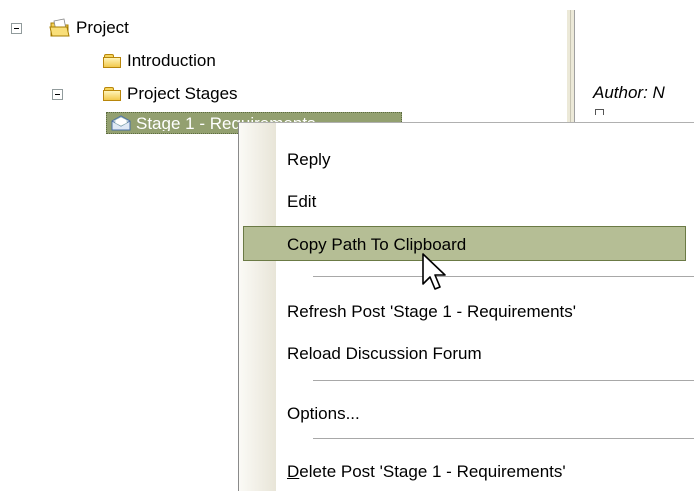 Image resolution: width=694 pixels, height=491 pixels. I want to click on author-label: Author: N, so click(629, 92).